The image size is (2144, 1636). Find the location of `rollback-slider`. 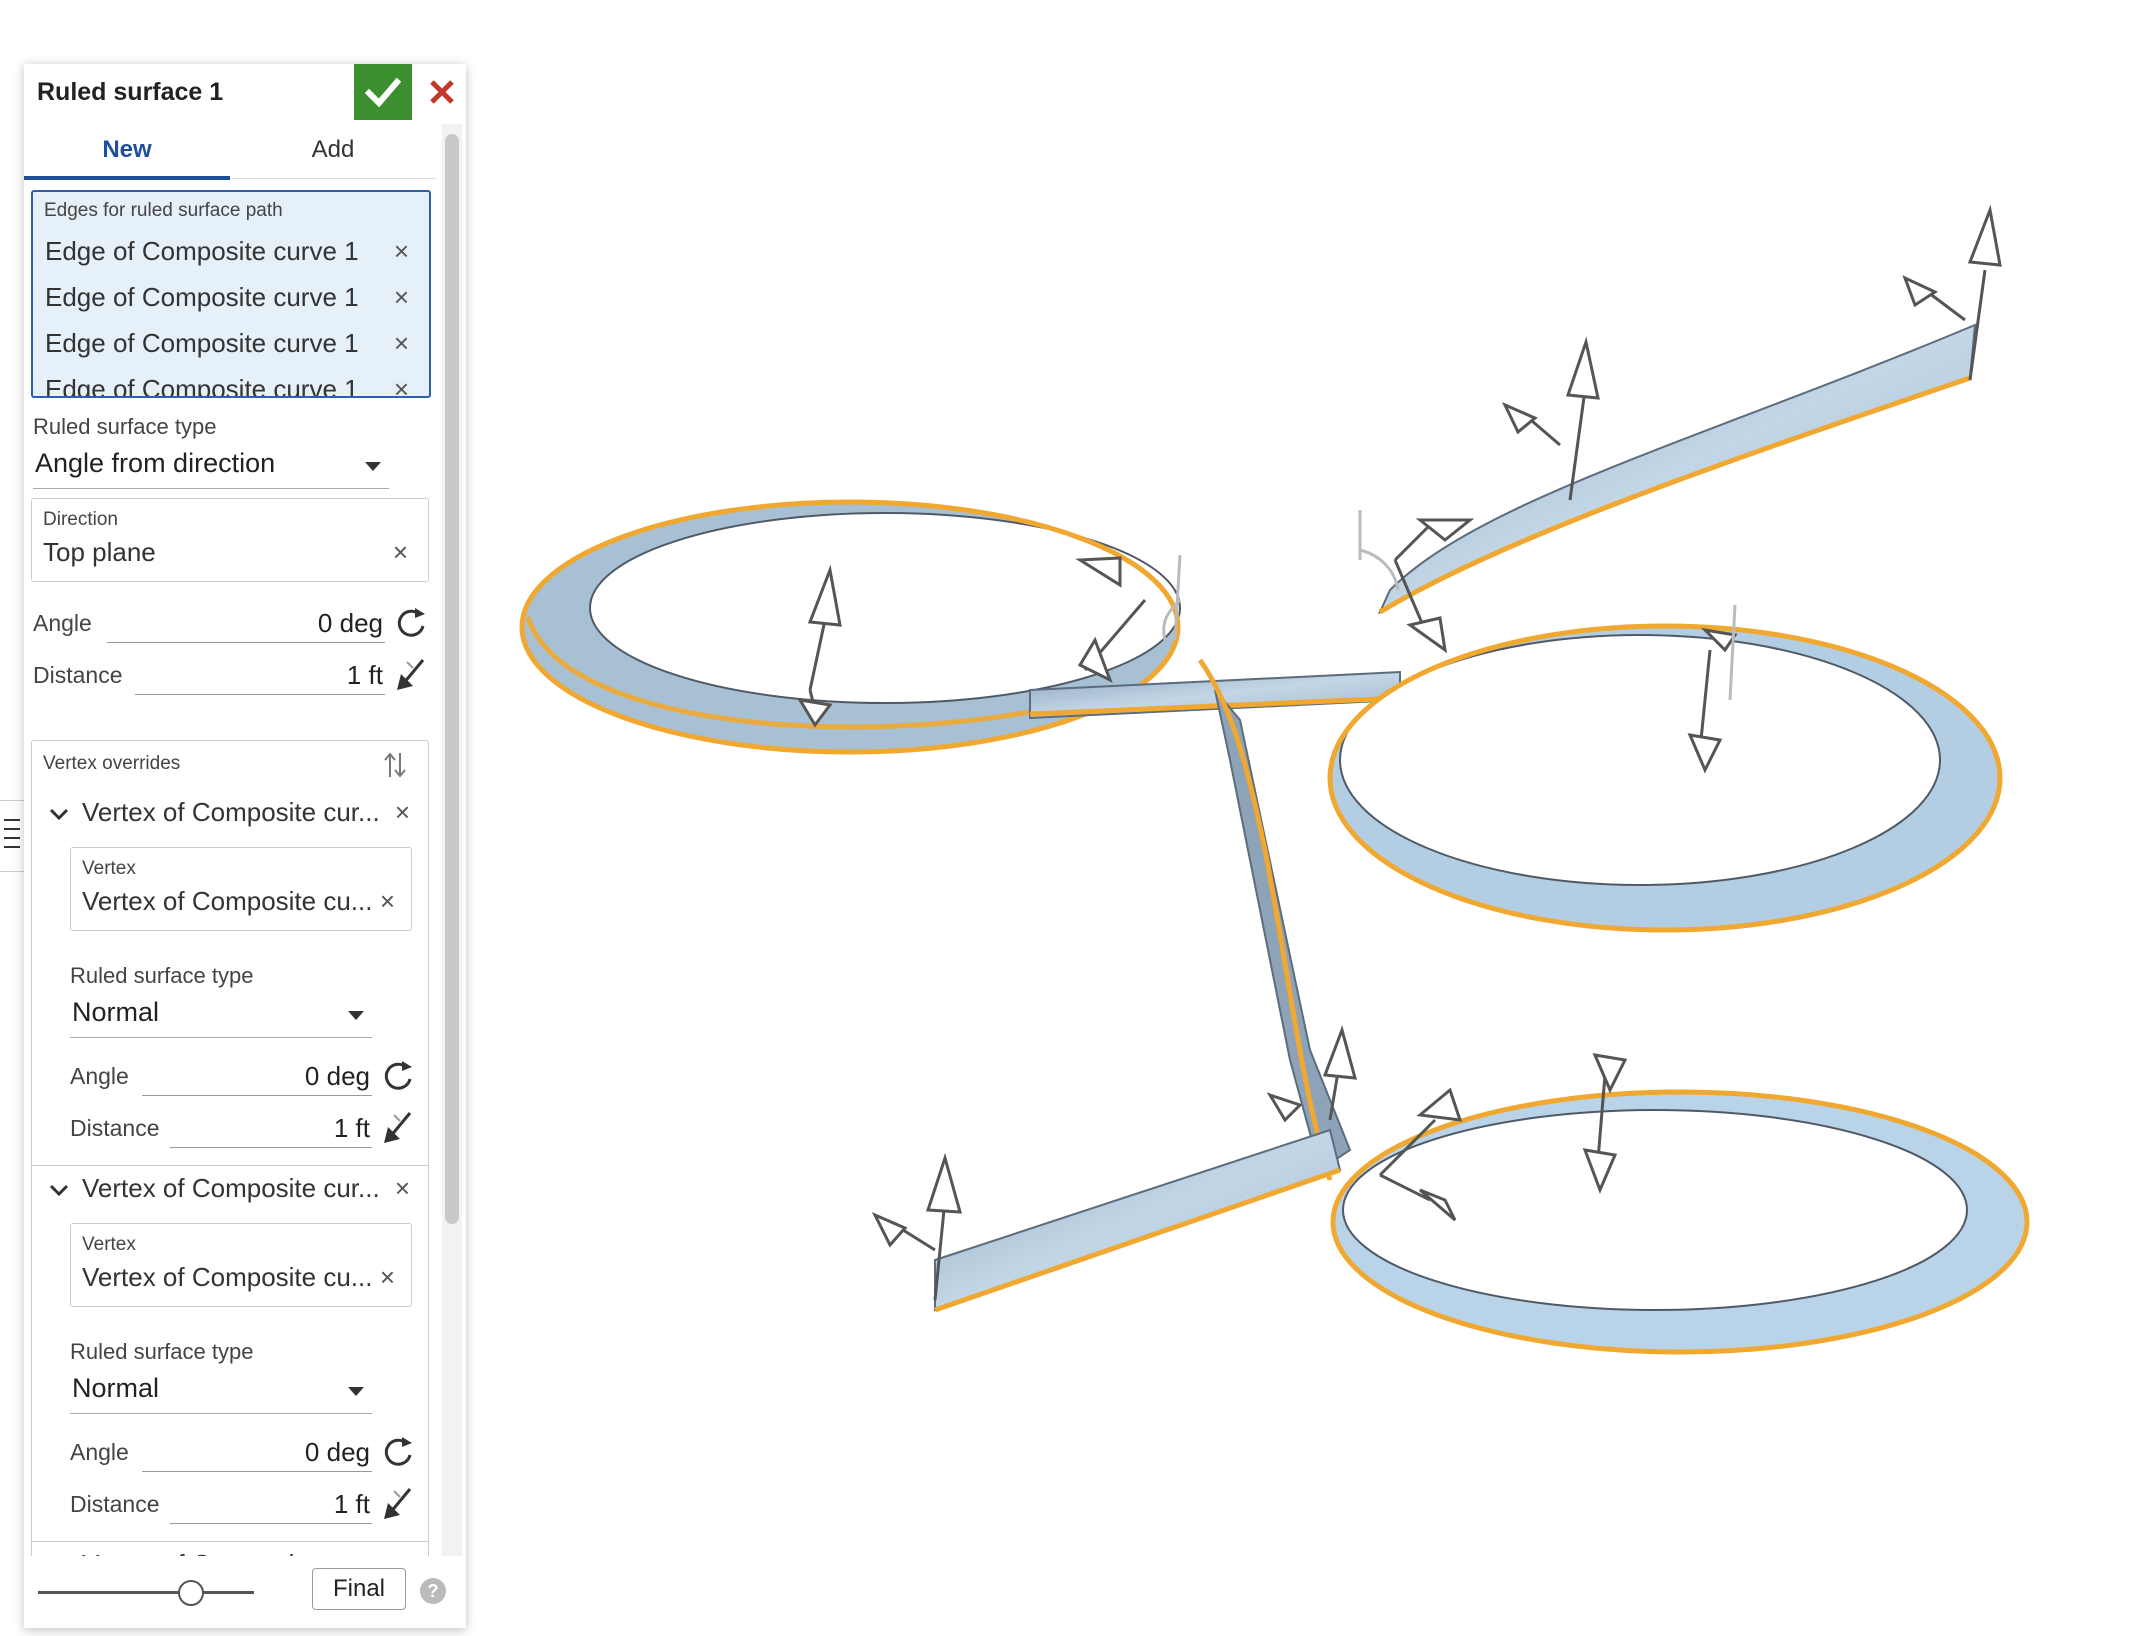

rollback-slider is located at coordinates (146, 1592).